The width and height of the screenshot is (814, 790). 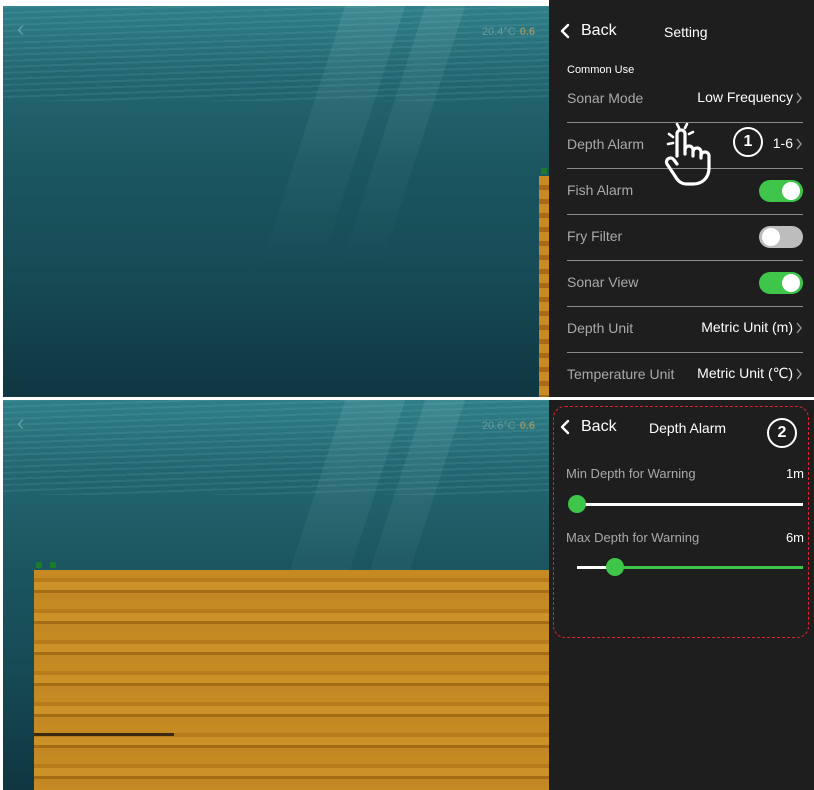 I want to click on page-title: Setting, so click(x=686, y=32).